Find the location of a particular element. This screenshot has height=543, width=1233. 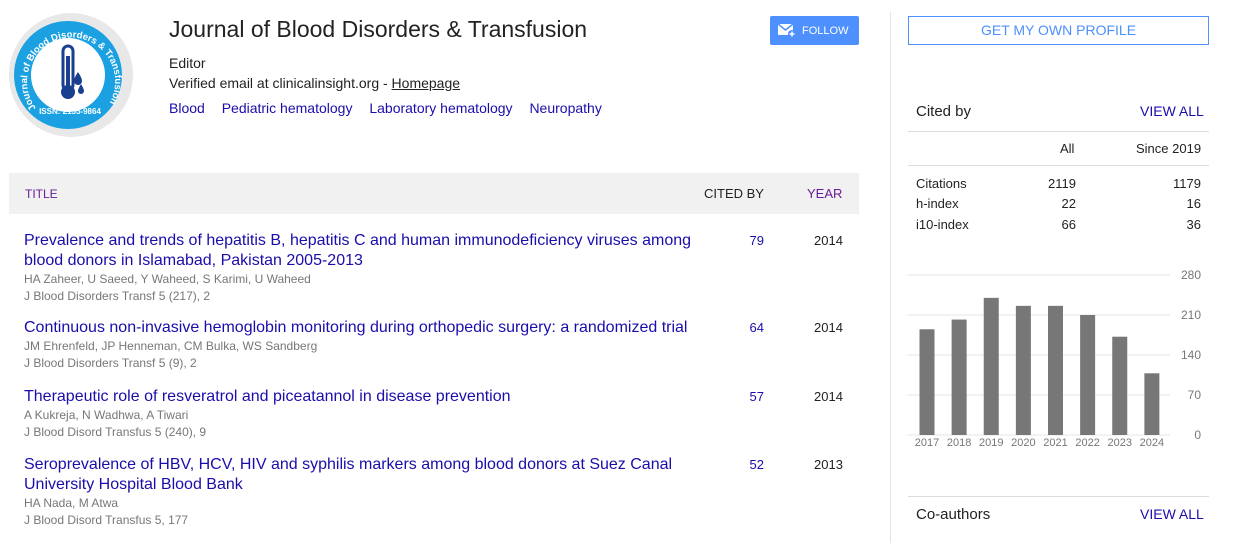

stat-since-value: 1179 is located at coordinates (1187, 183).